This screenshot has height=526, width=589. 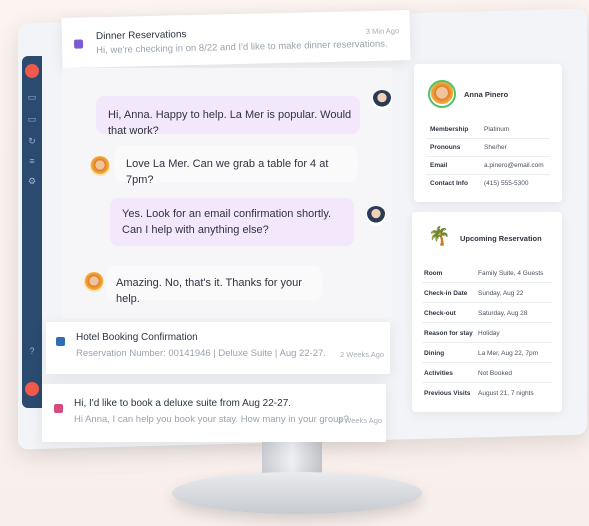 I want to click on reservation-field-value: Saturday, Aug 28, so click(x=503, y=313).